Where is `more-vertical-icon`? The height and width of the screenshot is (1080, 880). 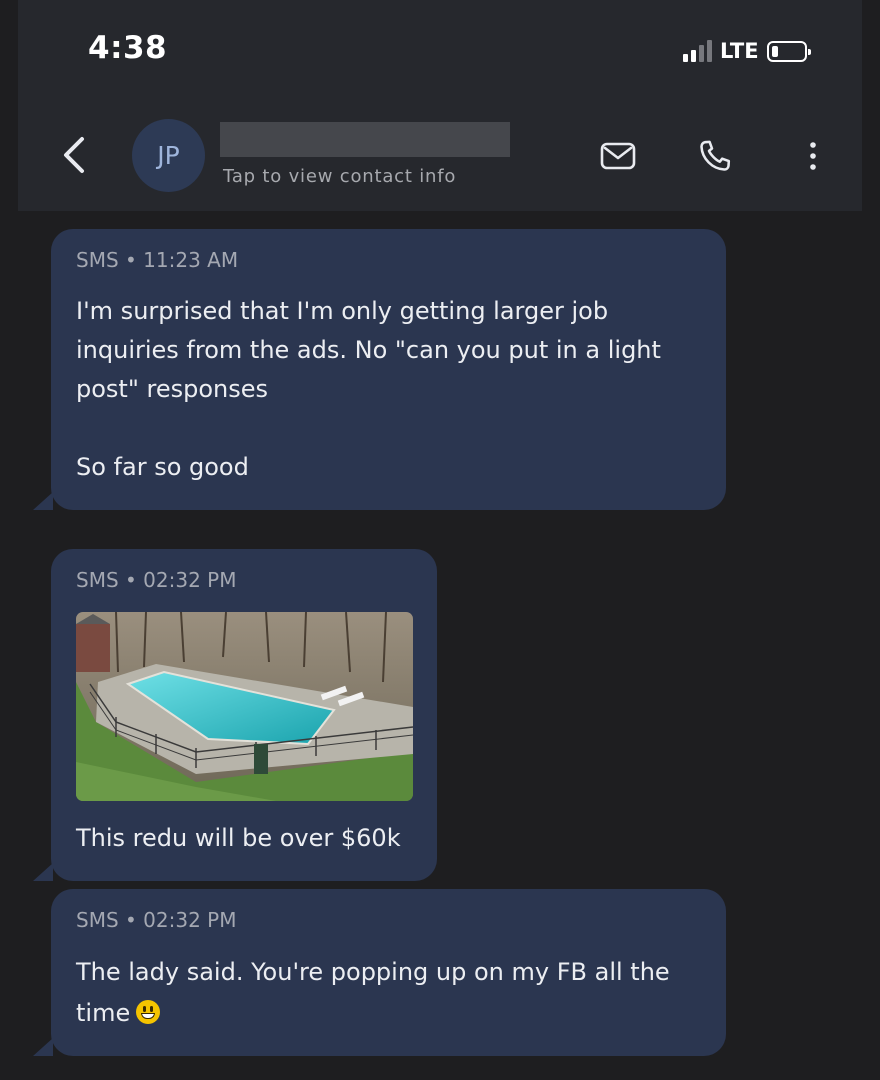 more-vertical-icon is located at coordinates (813, 156).